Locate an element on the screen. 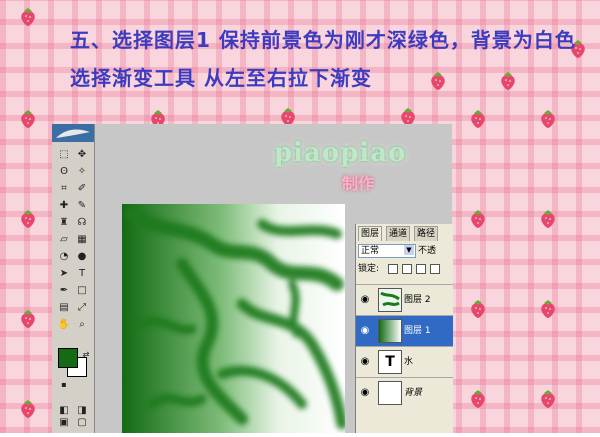 Image resolution: width=600 pixels, height=437 pixels. dodge-icon: ● is located at coordinates (82, 257).